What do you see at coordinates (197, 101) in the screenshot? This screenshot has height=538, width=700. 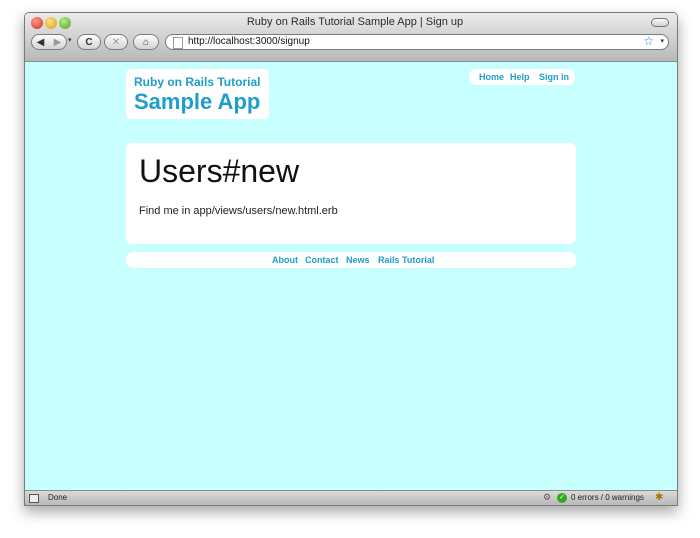 I see `logo-title: Sample App` at bounding box center [197, 101].